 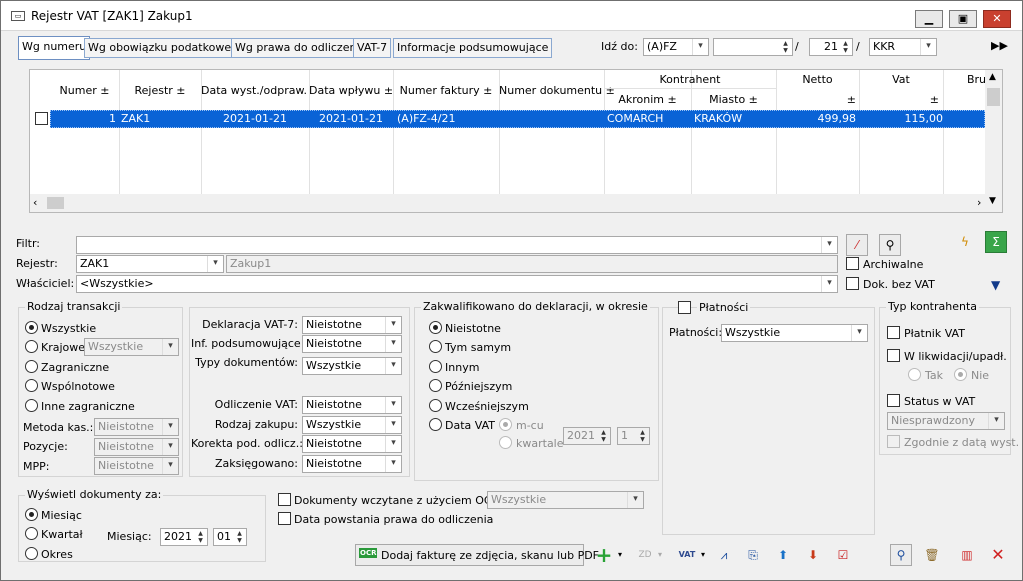 I want to click on ocr-icon: OCR, so click(x=368, y=553).